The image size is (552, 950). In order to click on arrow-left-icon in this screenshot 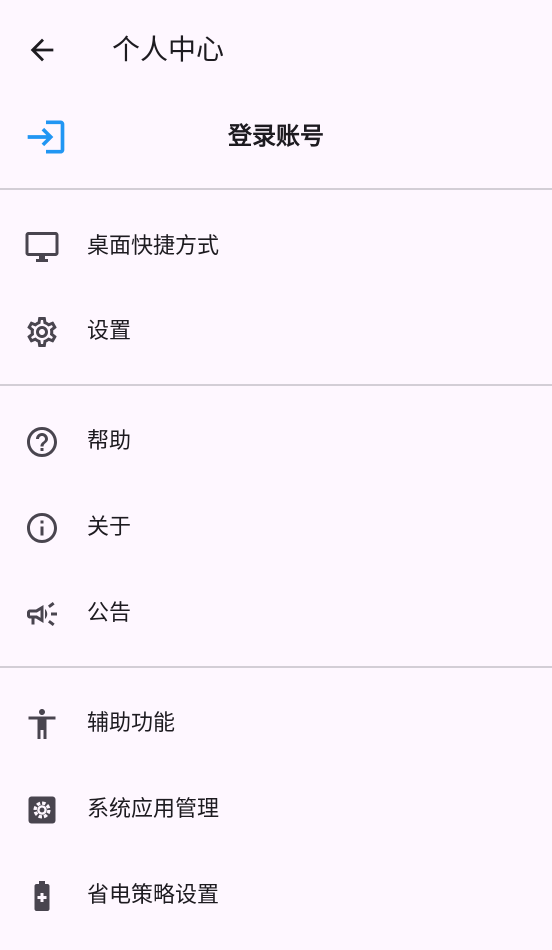, I will do `click(42, 50)`.